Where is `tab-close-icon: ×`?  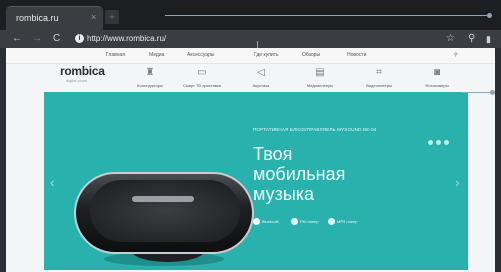
tab-close-icon: × is located at coordinates (93, 17).